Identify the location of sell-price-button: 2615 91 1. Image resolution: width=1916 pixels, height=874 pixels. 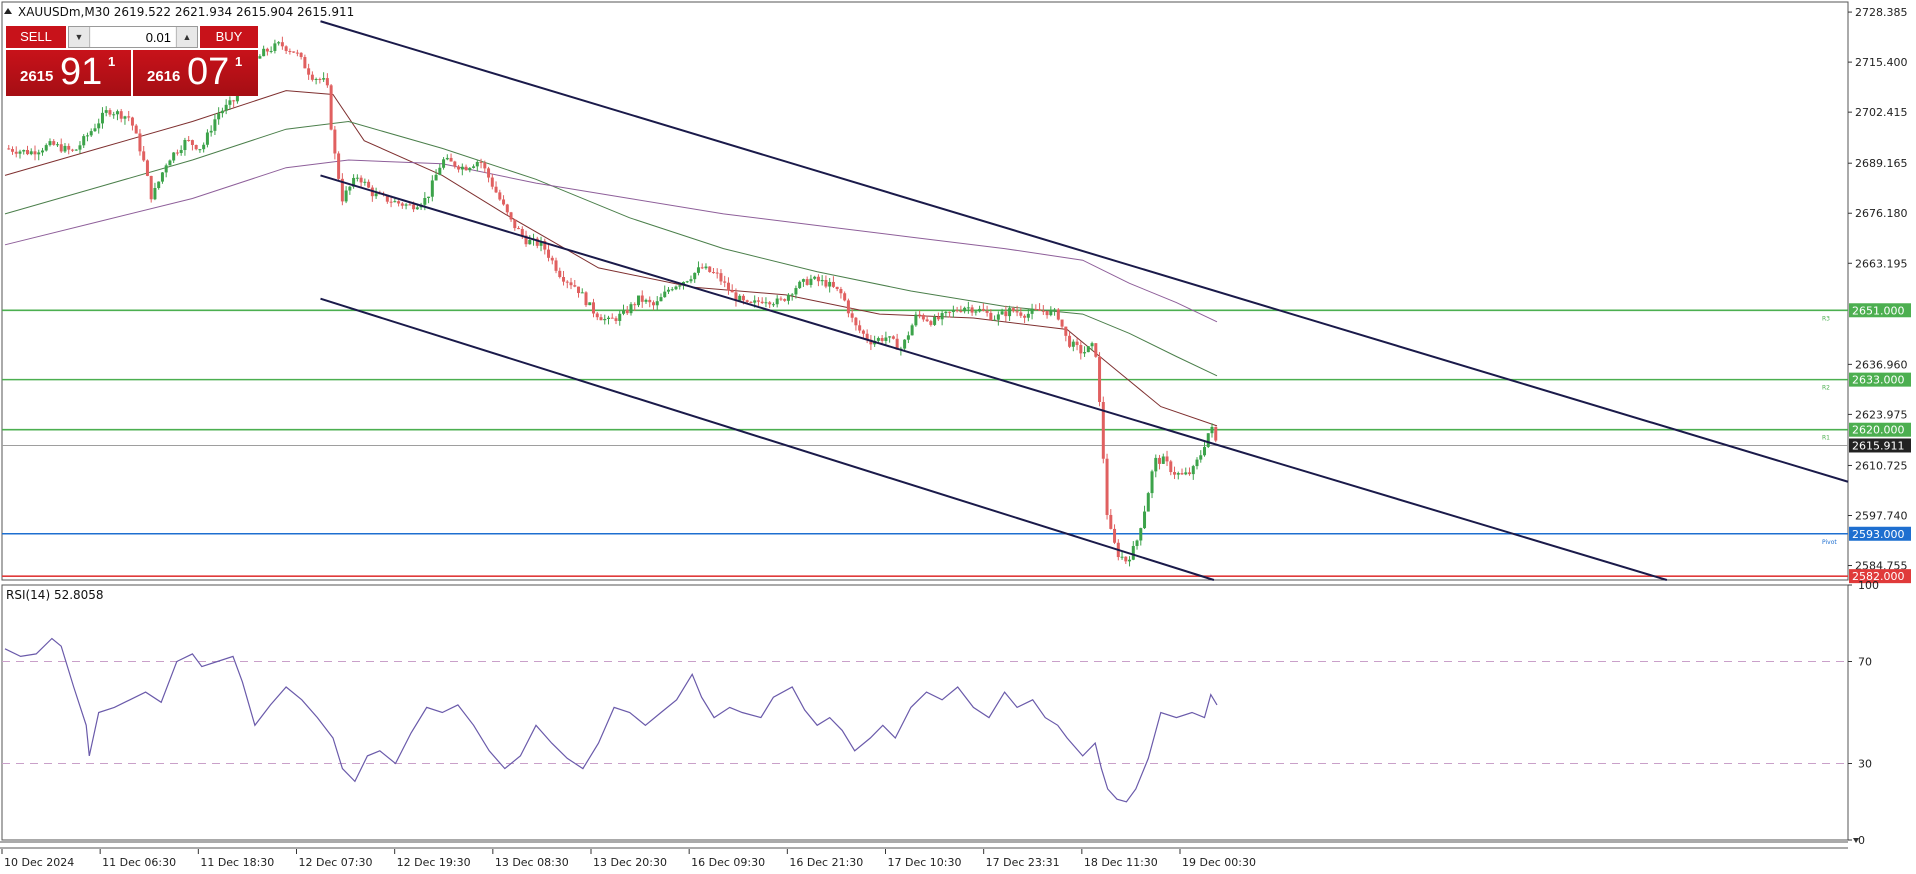
(68, 73).